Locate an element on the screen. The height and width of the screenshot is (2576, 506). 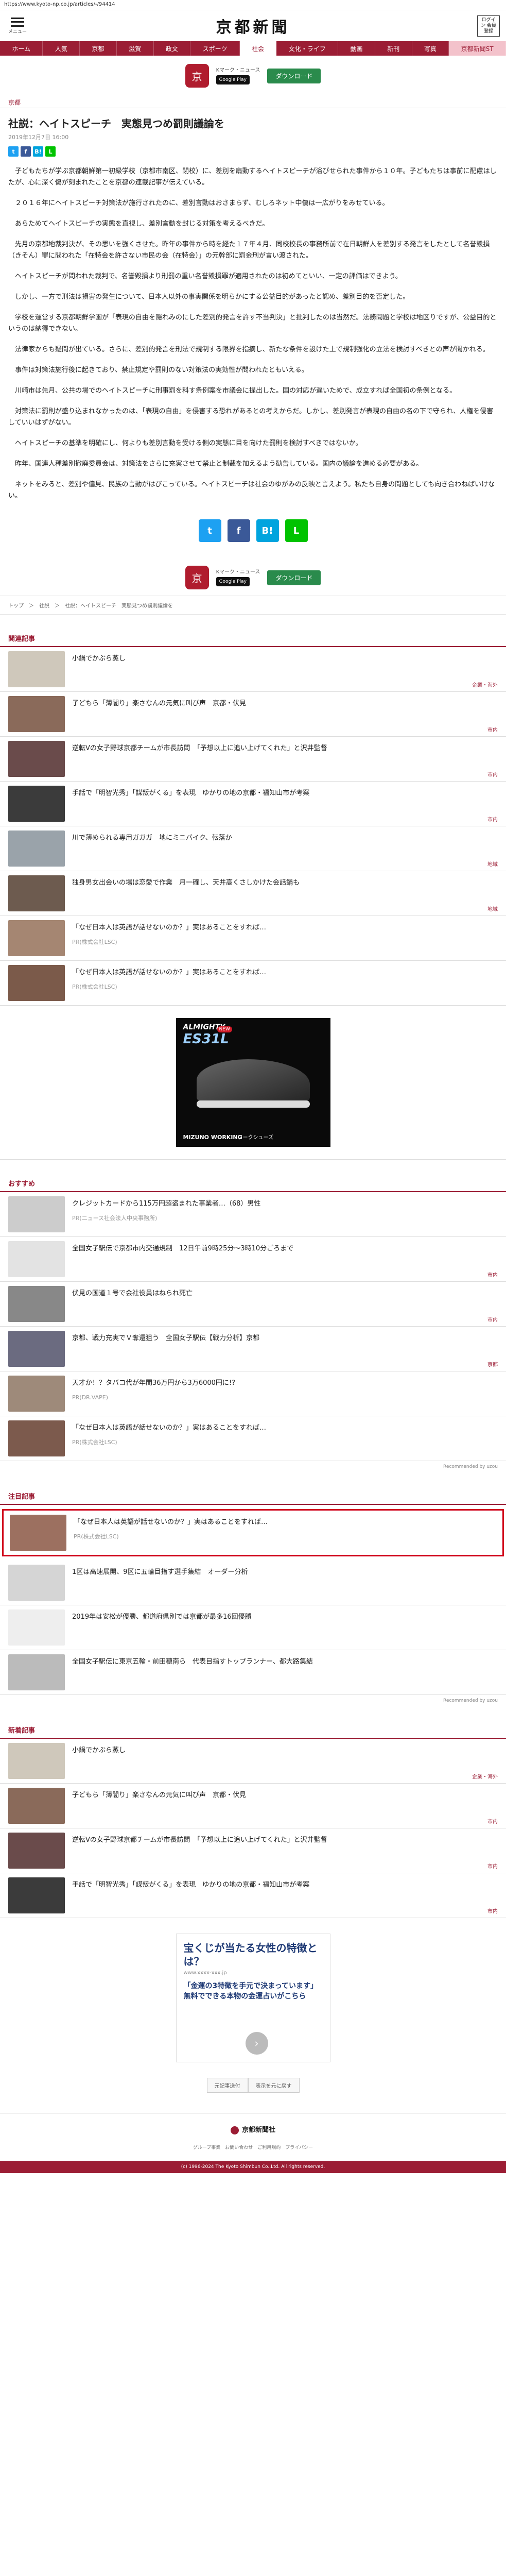
list-item-title: 全国女子駅伝に東京五輪・前田穂南ら 代表目指すトップランナー、都大路集結 is located at coordinates (285, 1662).